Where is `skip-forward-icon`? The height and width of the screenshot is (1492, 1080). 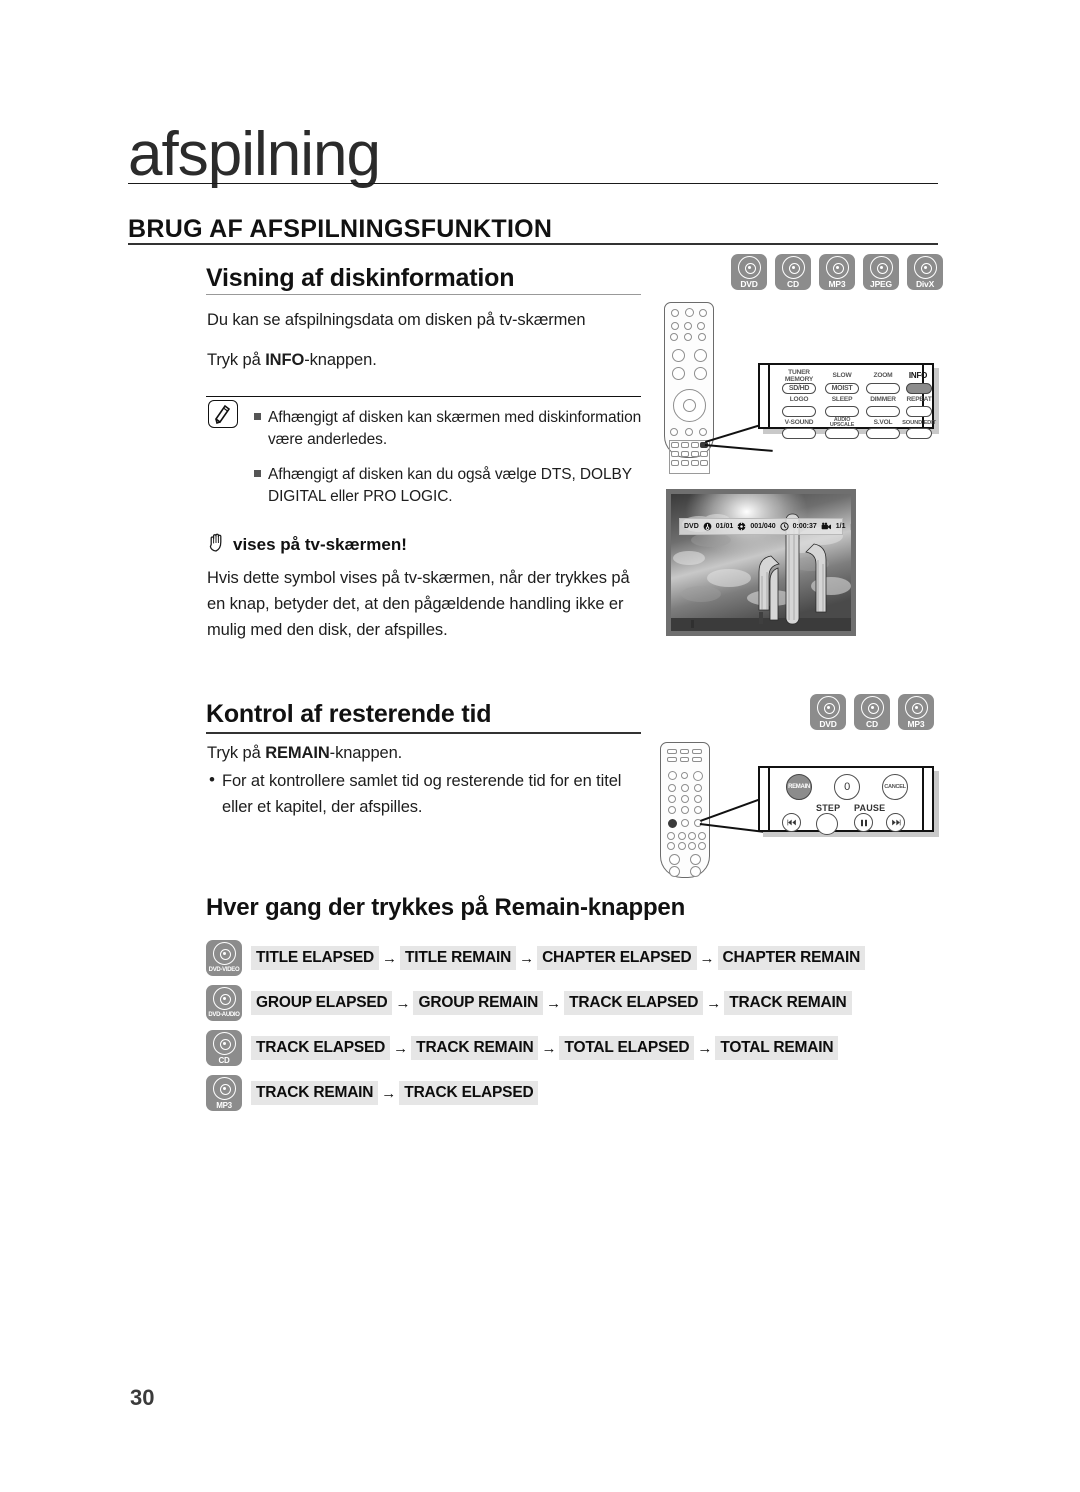
skip-forward-icon is located at coordinates (895, 822).